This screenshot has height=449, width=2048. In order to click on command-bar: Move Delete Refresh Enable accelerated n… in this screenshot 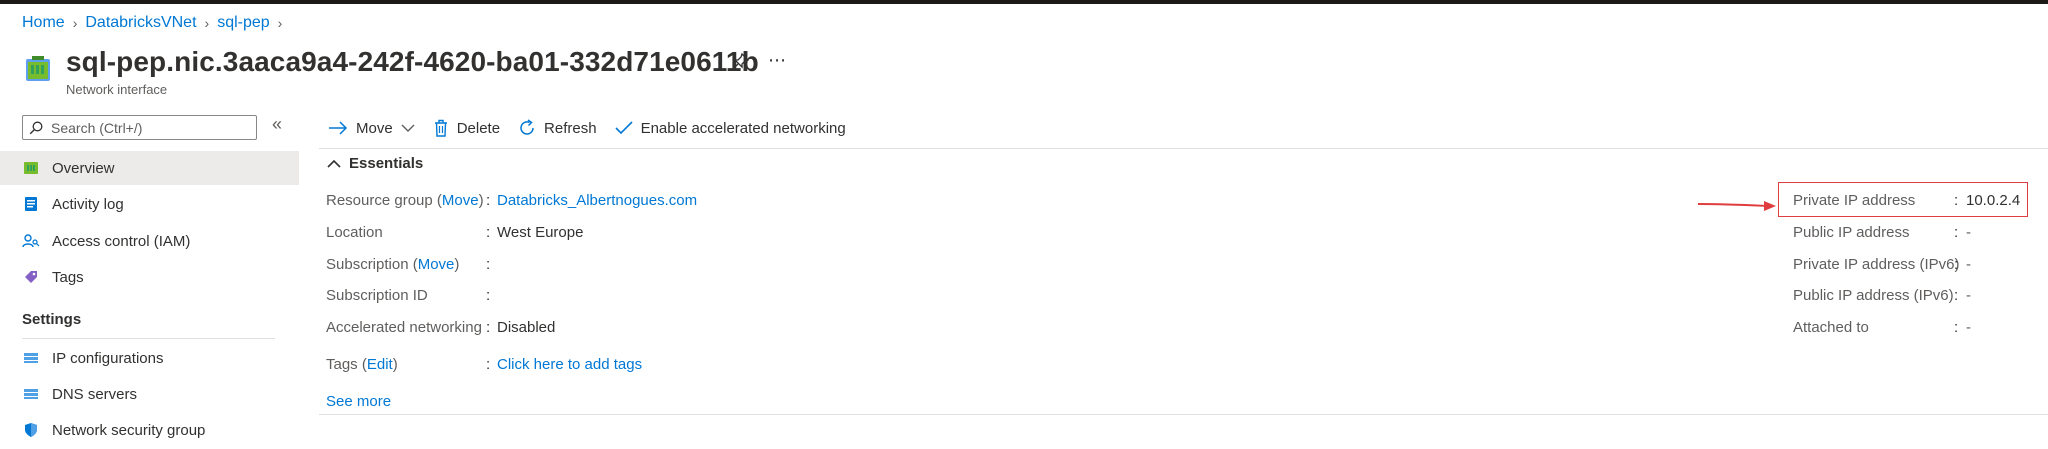, I will do `click(596, 128)`.